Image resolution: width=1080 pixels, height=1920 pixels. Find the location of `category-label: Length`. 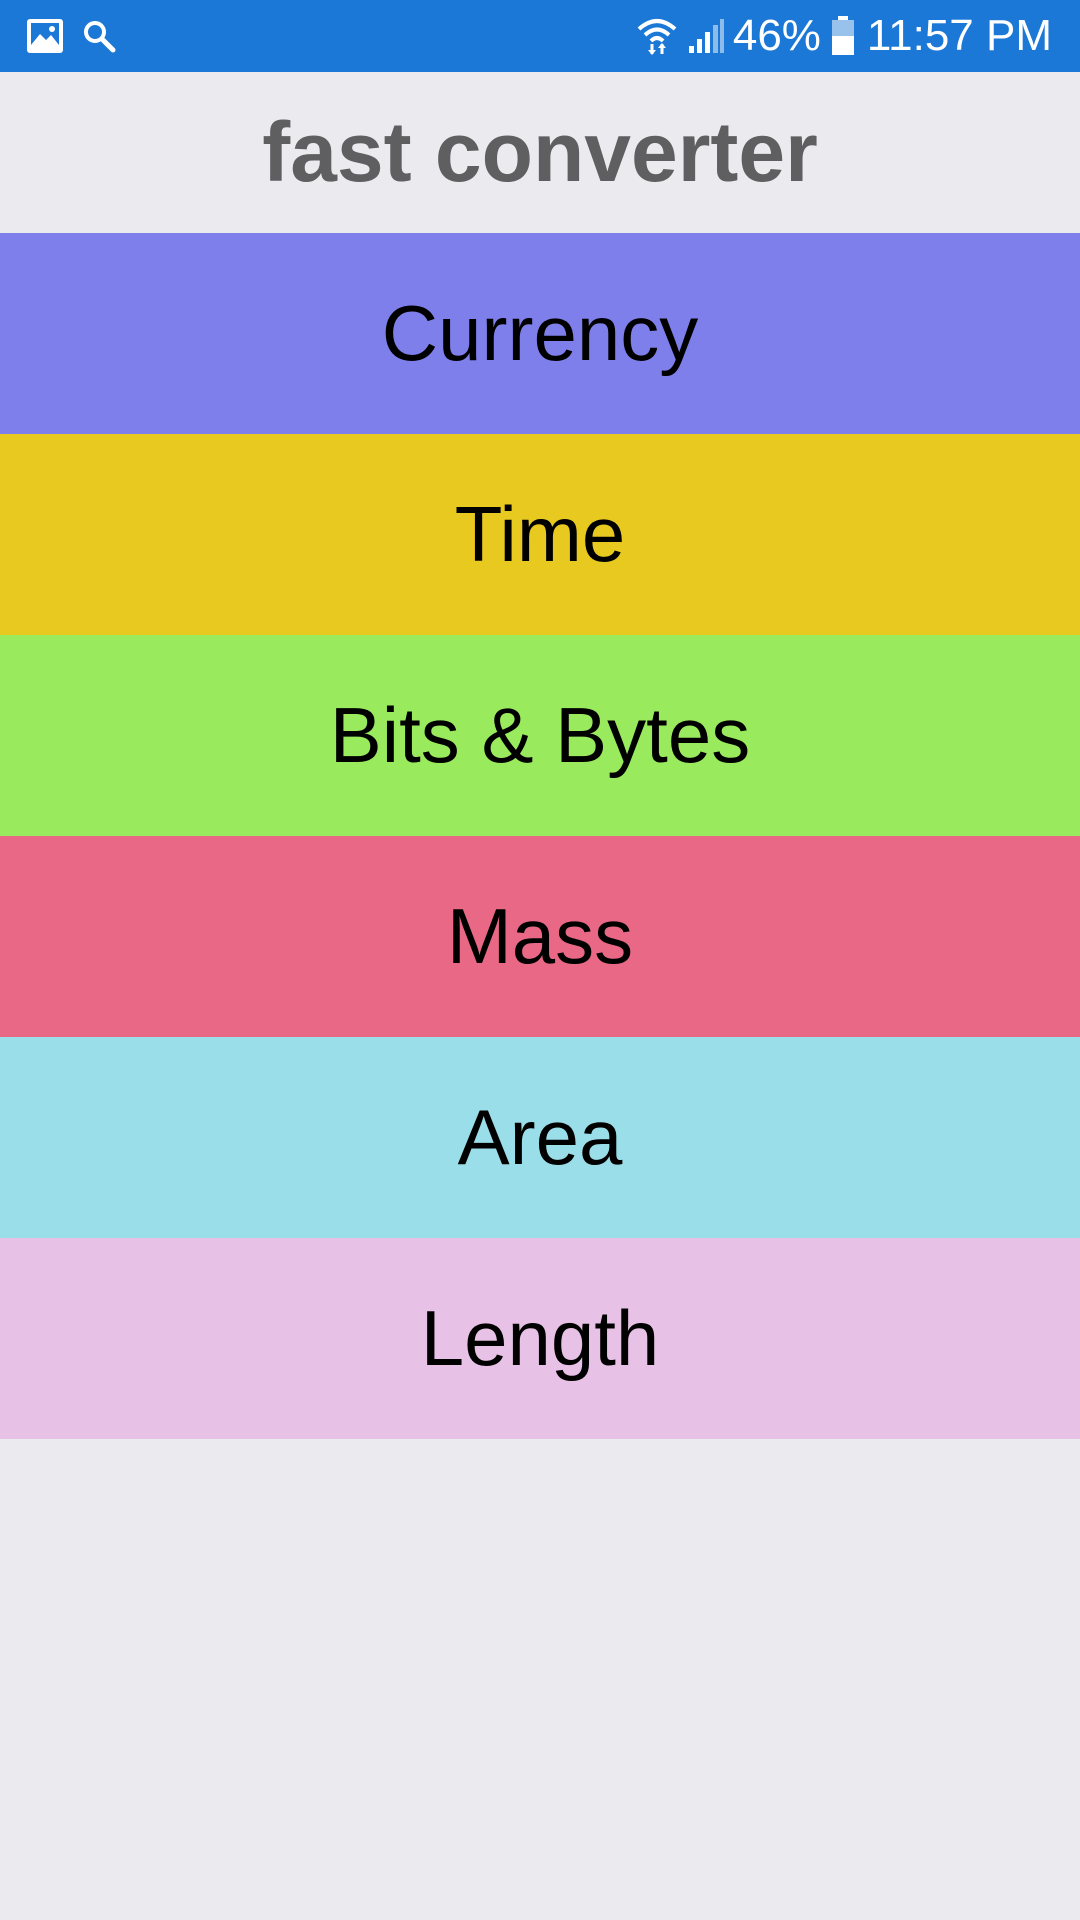

category-label: Length is located at coordinates (540, 1338).